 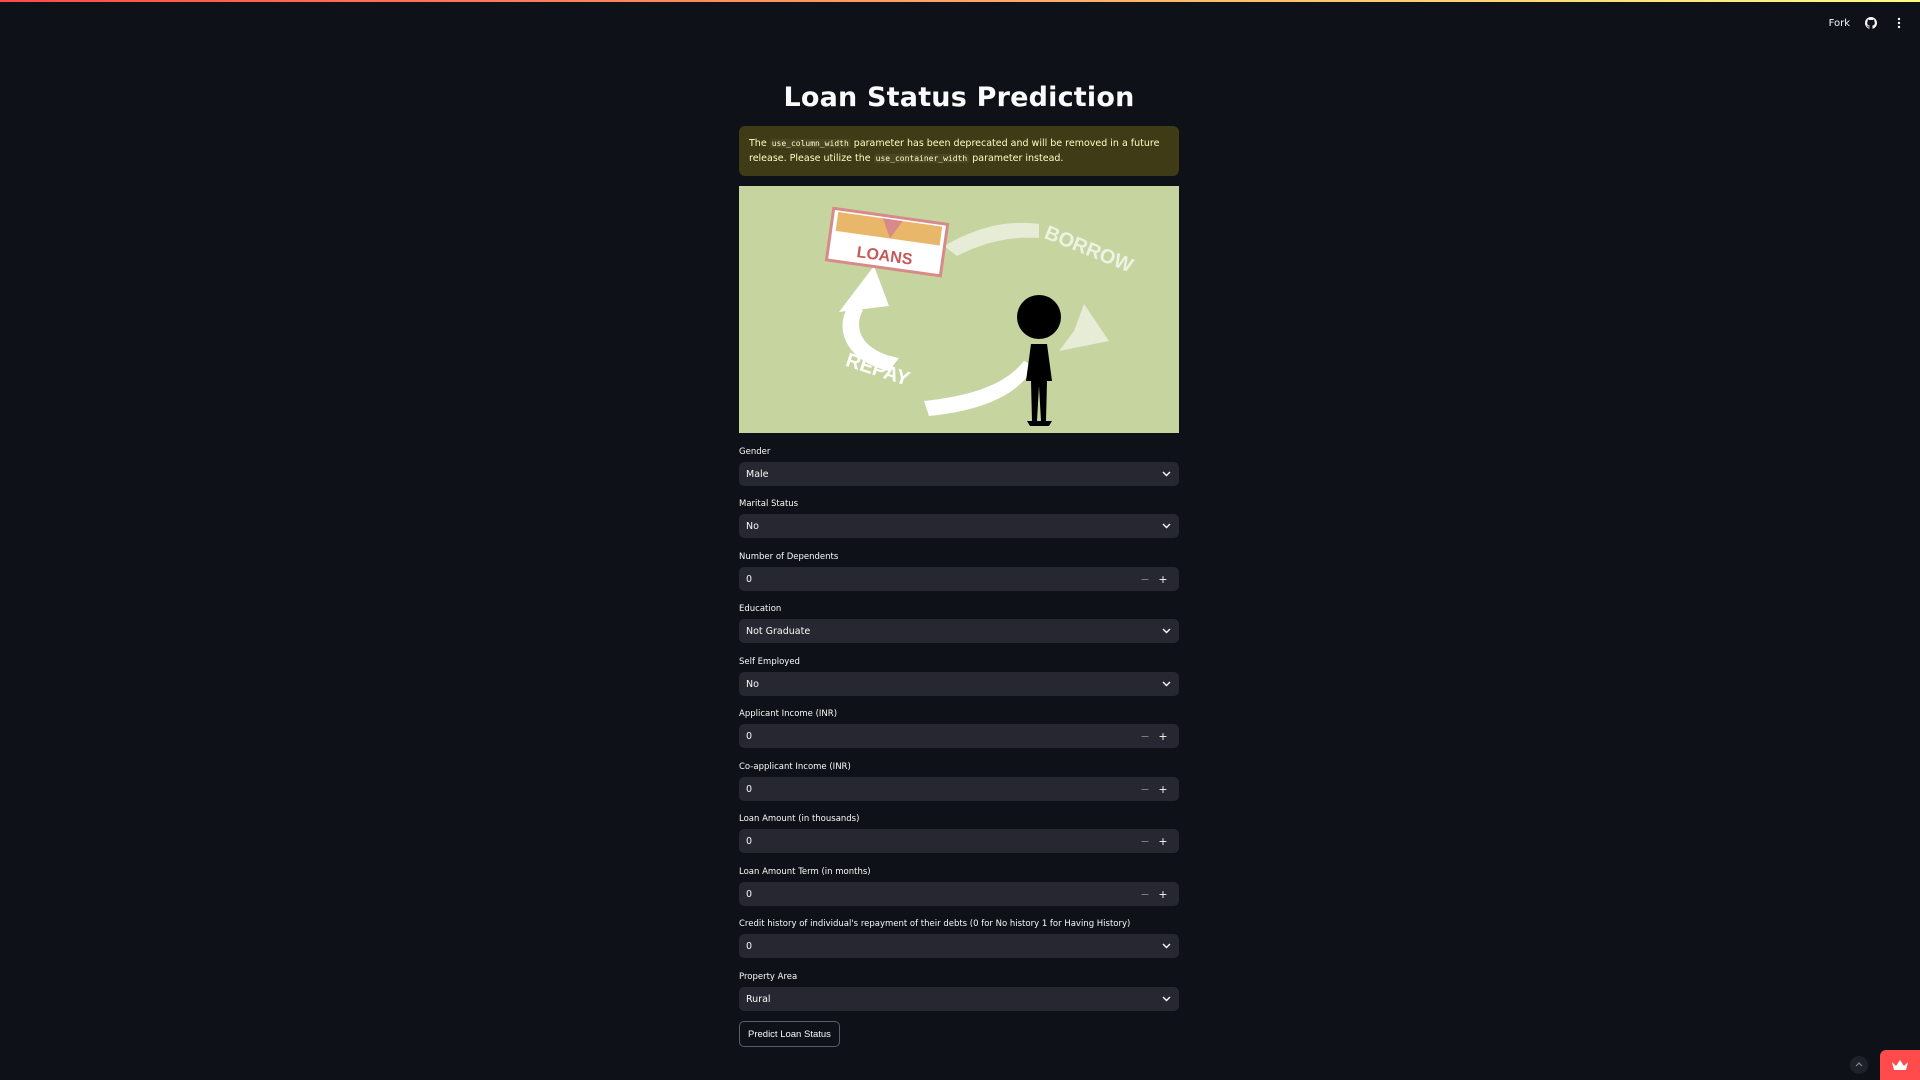 What do you see at coordinates (959, 946) in the screenshot?
I see `credit-history-select: 0` at bounding box center [959, 946].